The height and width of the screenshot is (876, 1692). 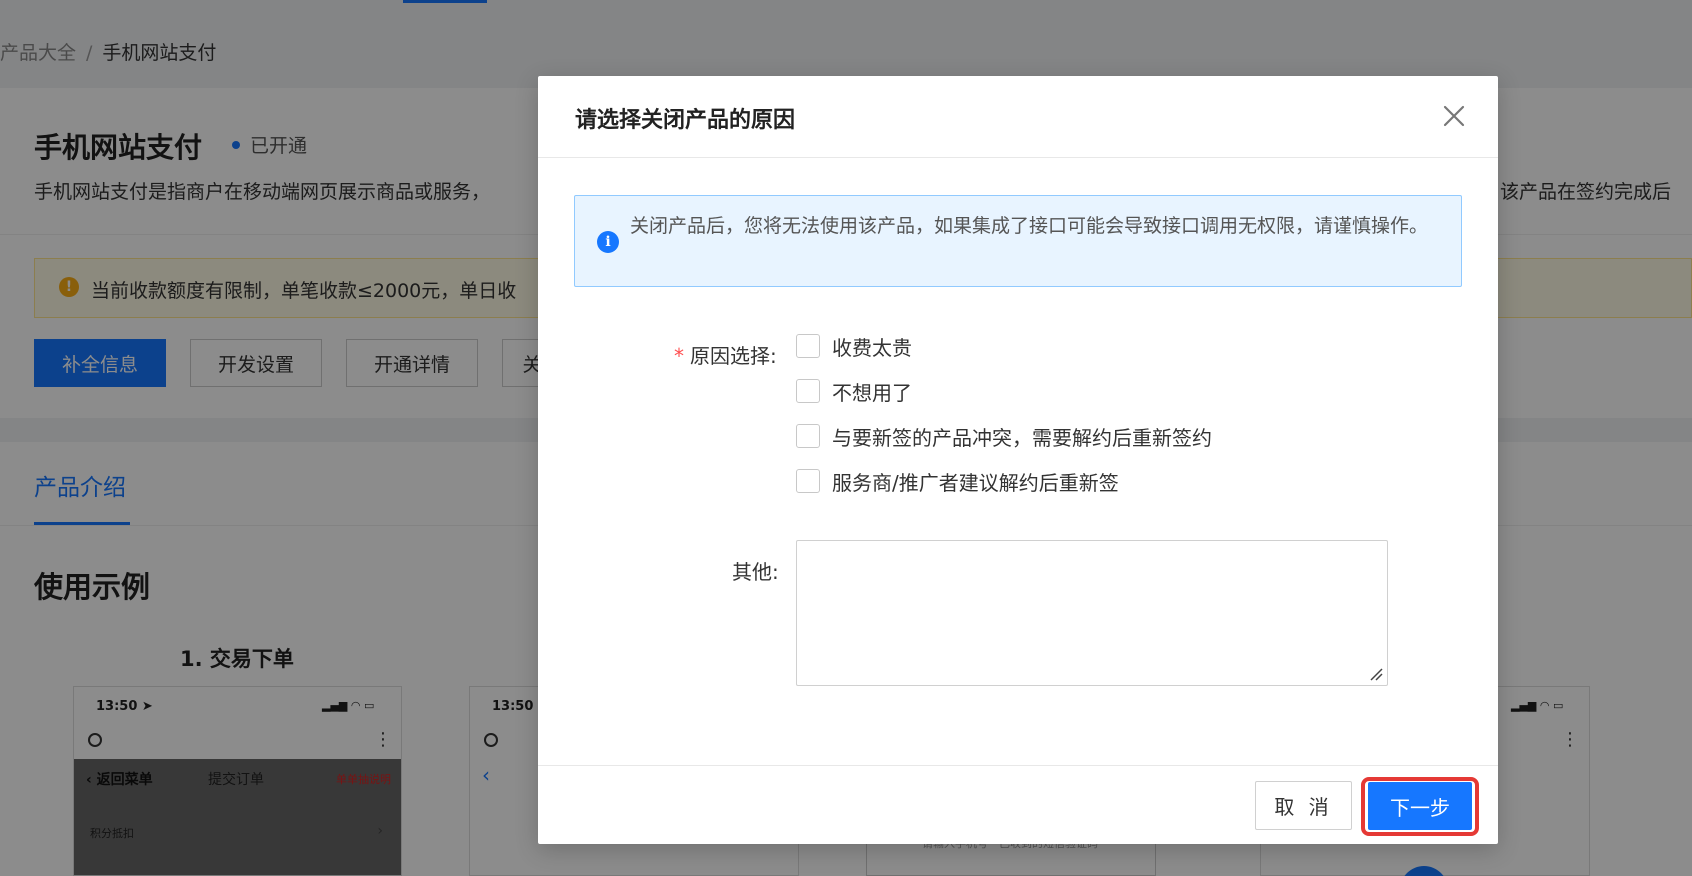 I want to click on reason-option-no-longer-use: 不想用了, so click(x=854, y=391).